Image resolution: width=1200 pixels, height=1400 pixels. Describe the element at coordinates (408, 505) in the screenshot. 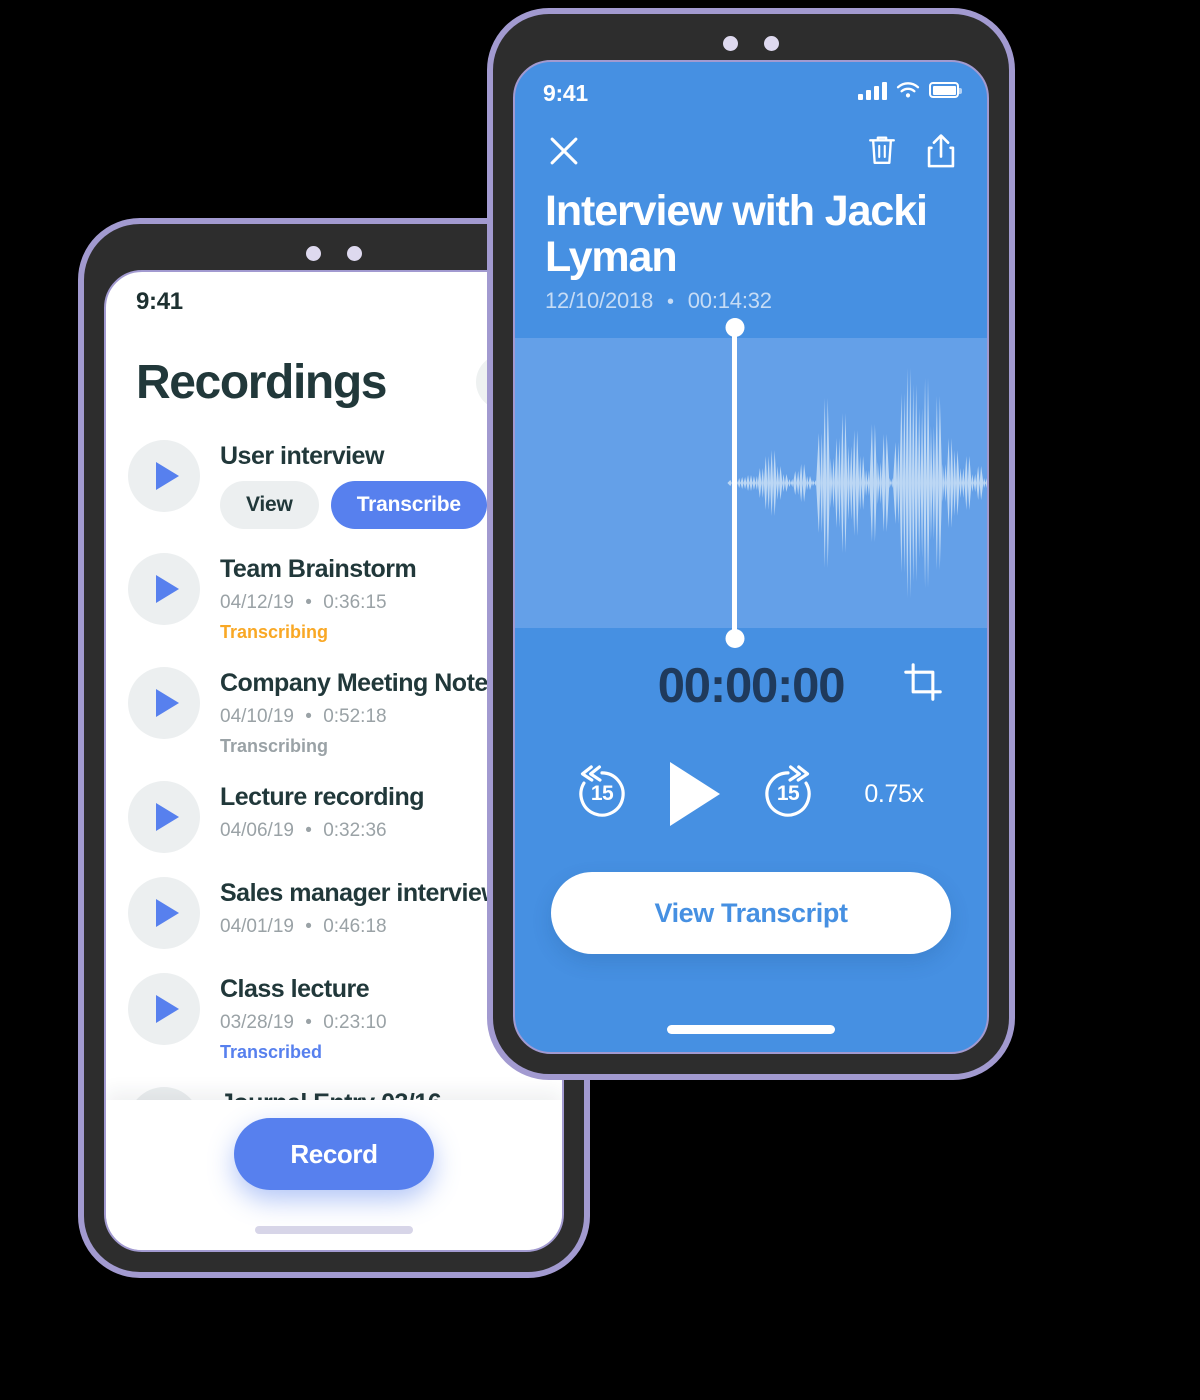

I see `transcribe-button: Transcribe` at that location.